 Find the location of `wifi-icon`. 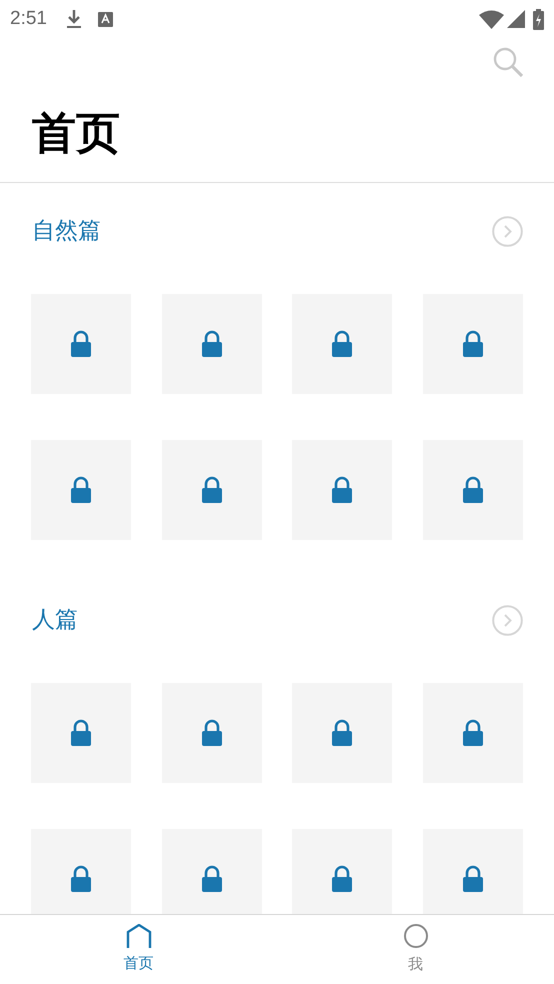

wifi-icon is located at coordinates (491, 19).